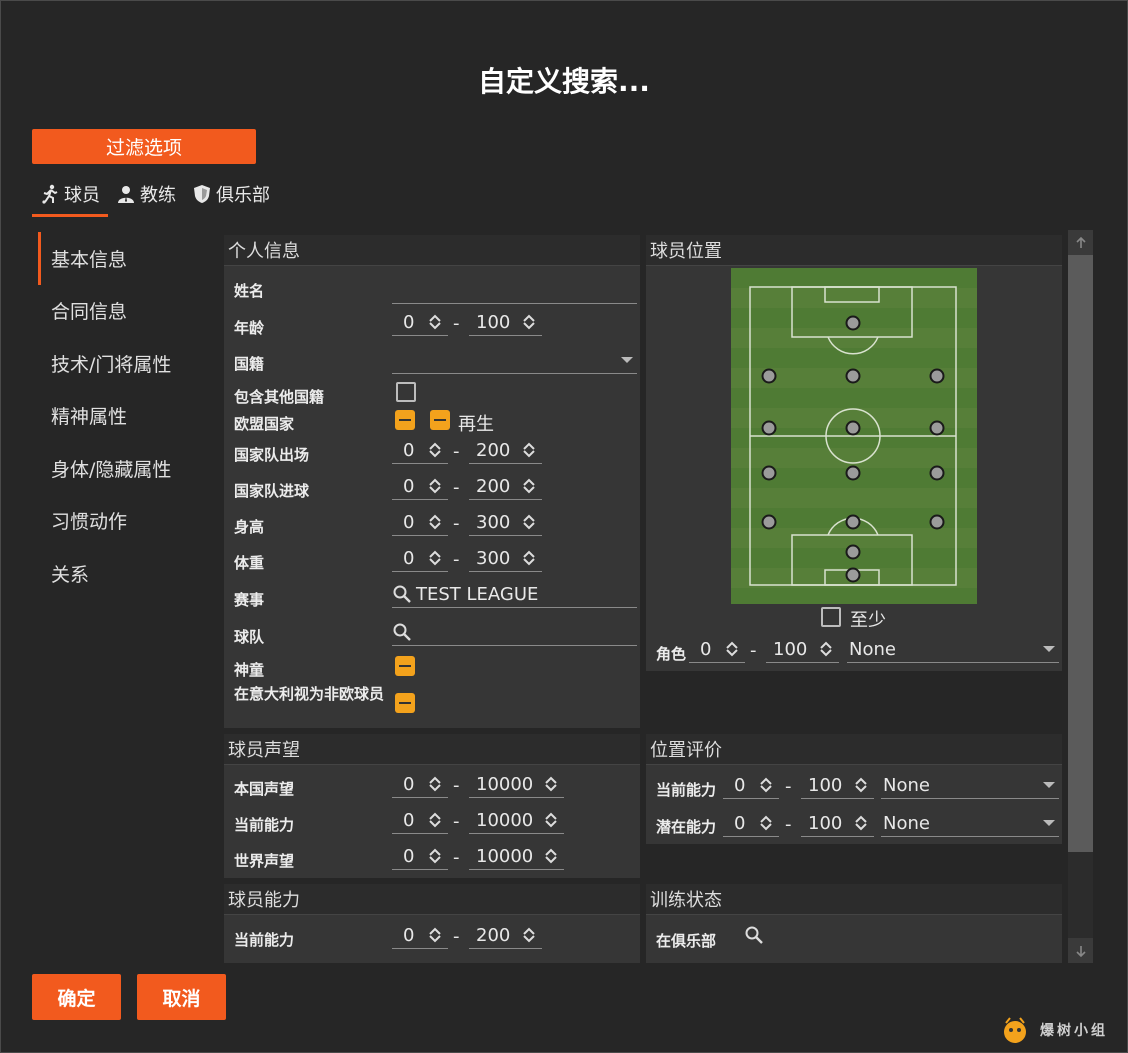 This screenshot has height=1053, width=1128. What do you see at coordinates (514, 290) in the screenshot?
I see `name-input` at bounding box center [514, 290].